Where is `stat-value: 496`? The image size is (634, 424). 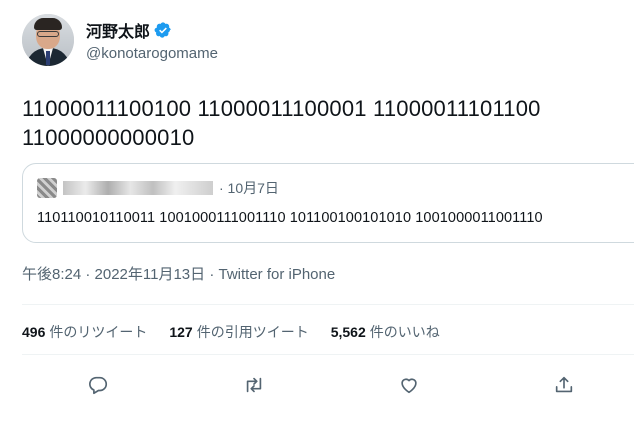
stat-value: 496 is located at coordinates (34, 332).